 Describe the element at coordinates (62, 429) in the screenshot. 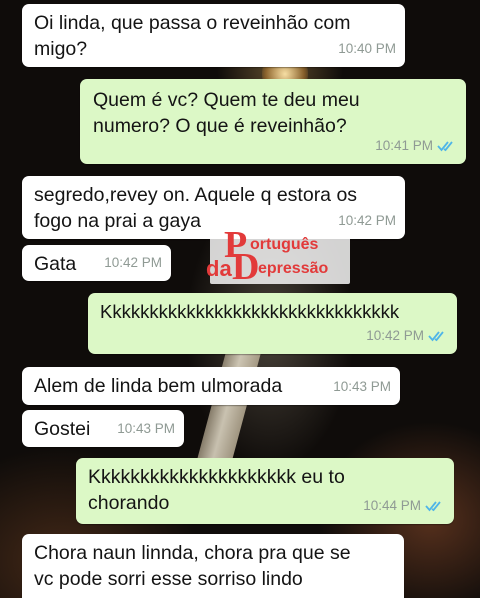

I see `message-text: Gostei` at that location.